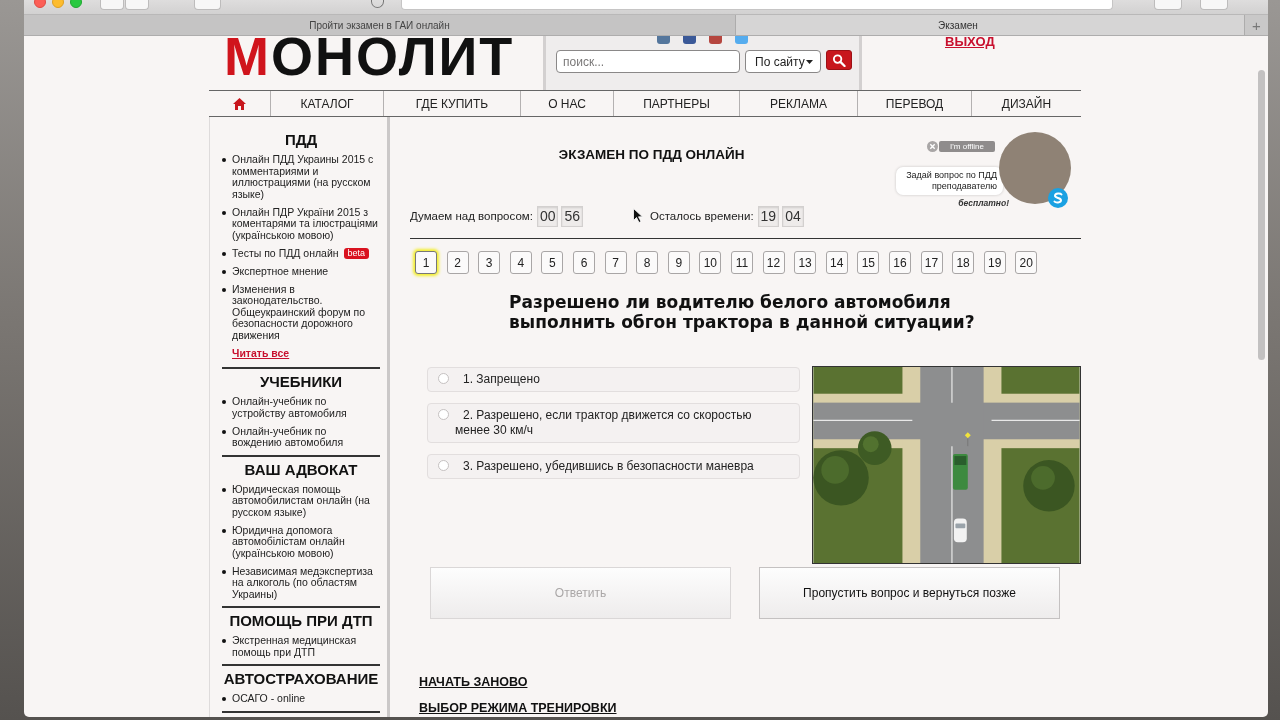 The width and height of the screenshot is (1280, 720). I want to click on tree, so click(1049, 486).